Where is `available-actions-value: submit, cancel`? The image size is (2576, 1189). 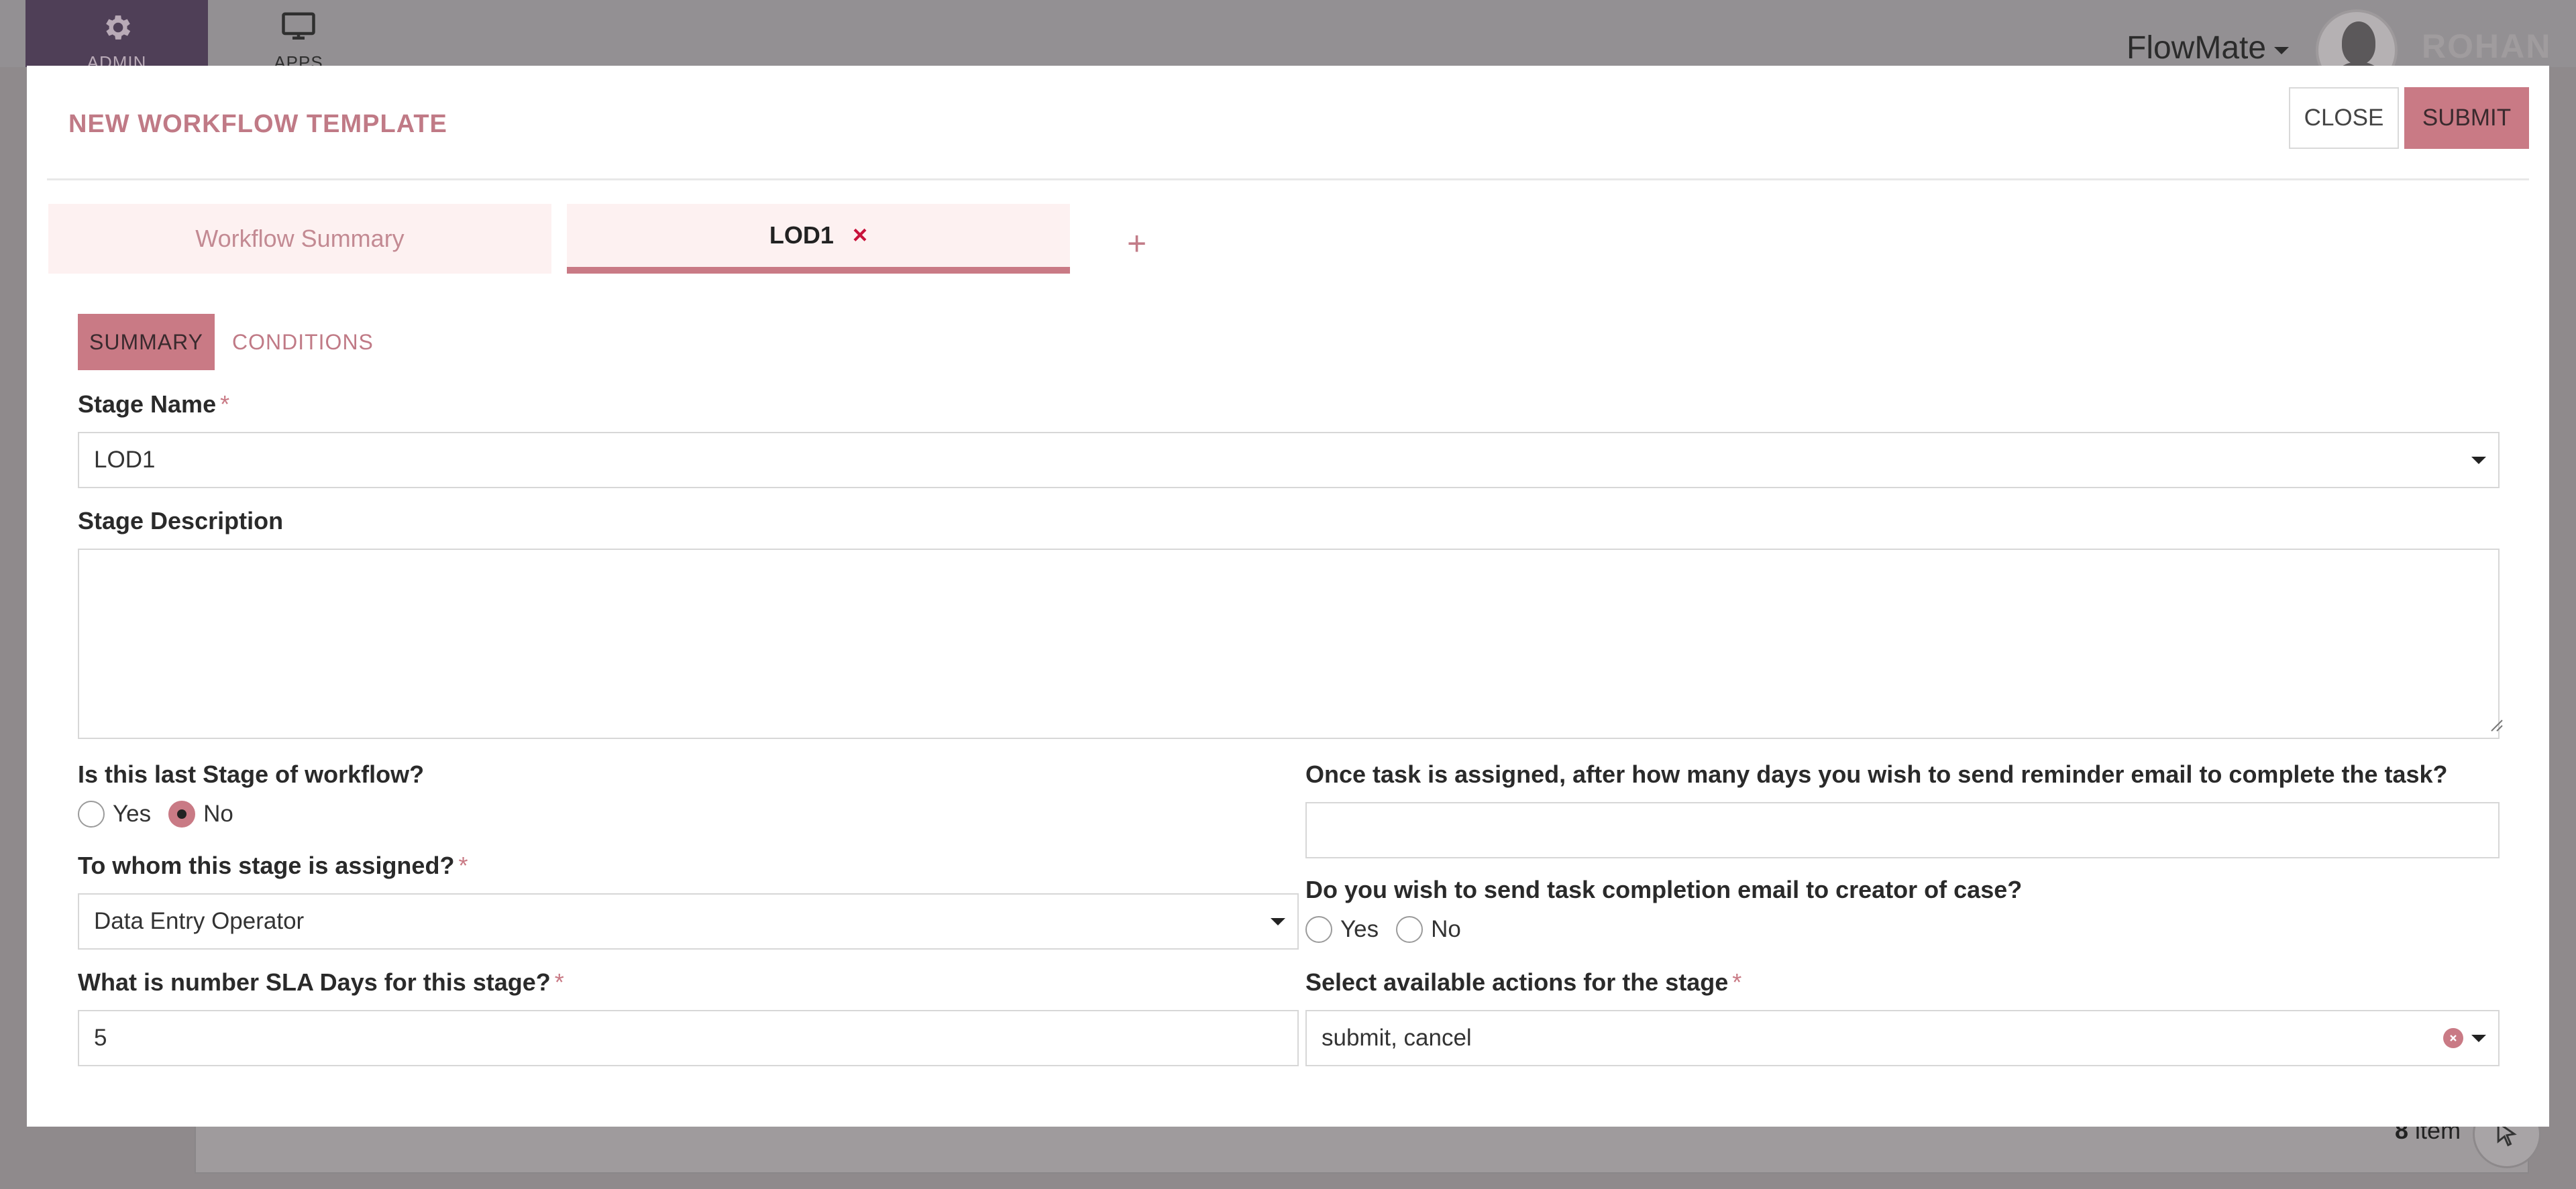 available-actions-value: submit, cancel is located at coordinates (1397, 1038).